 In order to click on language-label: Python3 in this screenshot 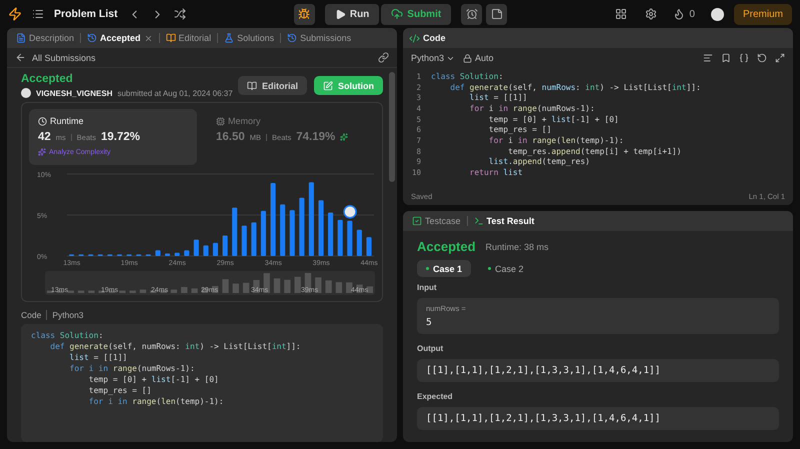, I will do `click(68, 315)`.